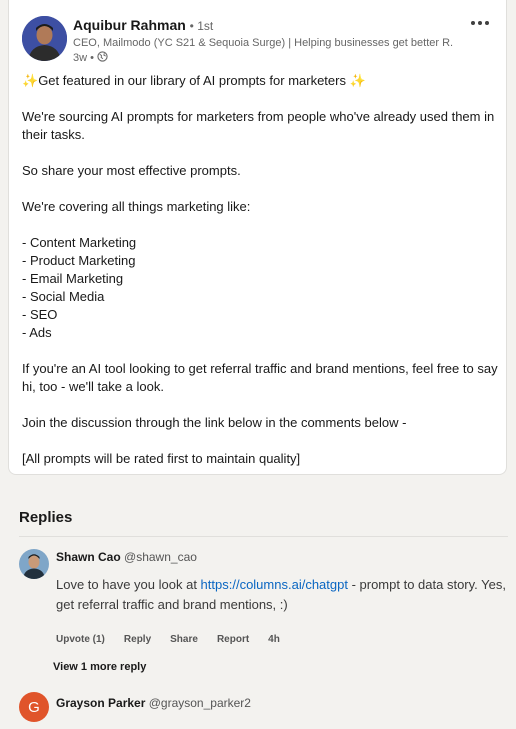  Describe the element at coordinates (137, 639) in the screenshot. I see `reply-button: Reply` at that location.